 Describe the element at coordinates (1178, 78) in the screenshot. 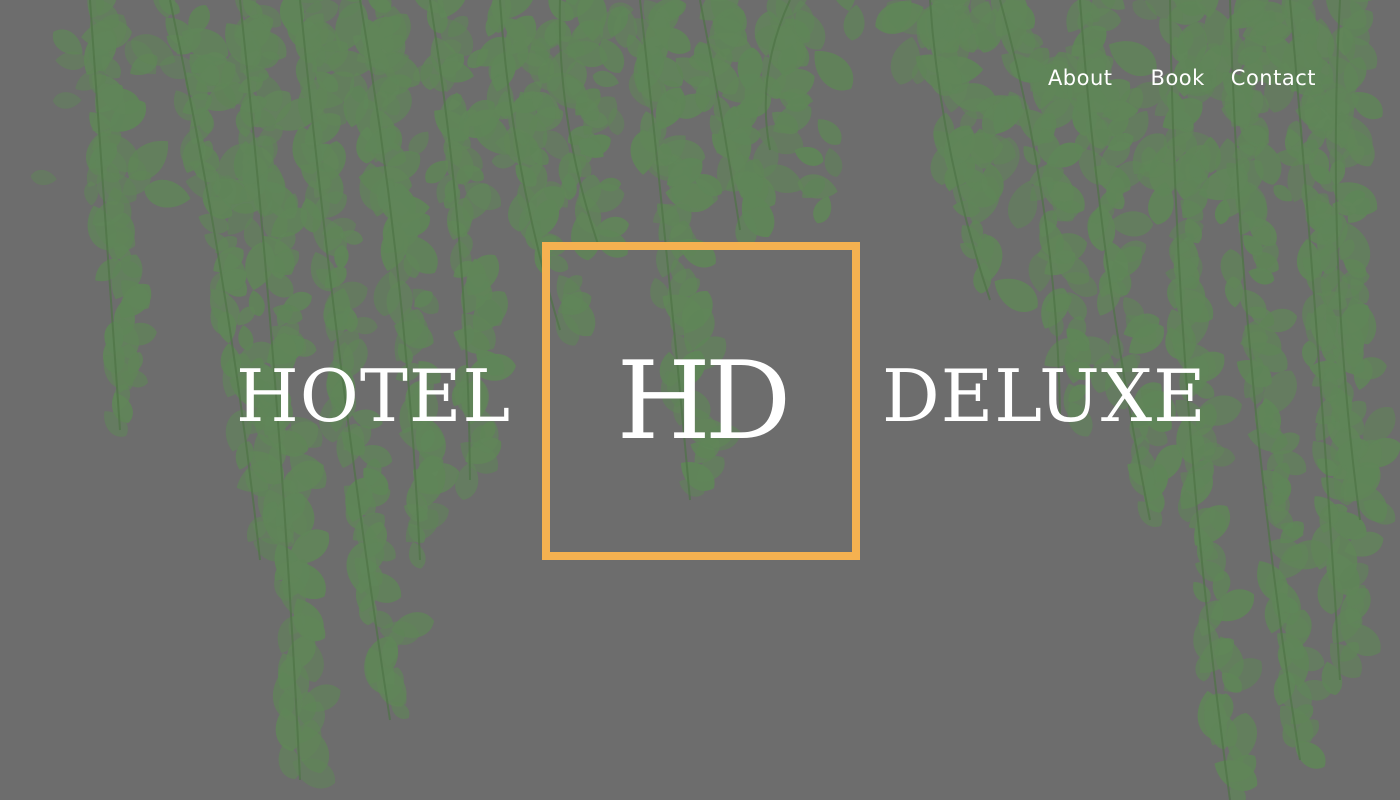

I see `nav-book-link: Book` at that location.